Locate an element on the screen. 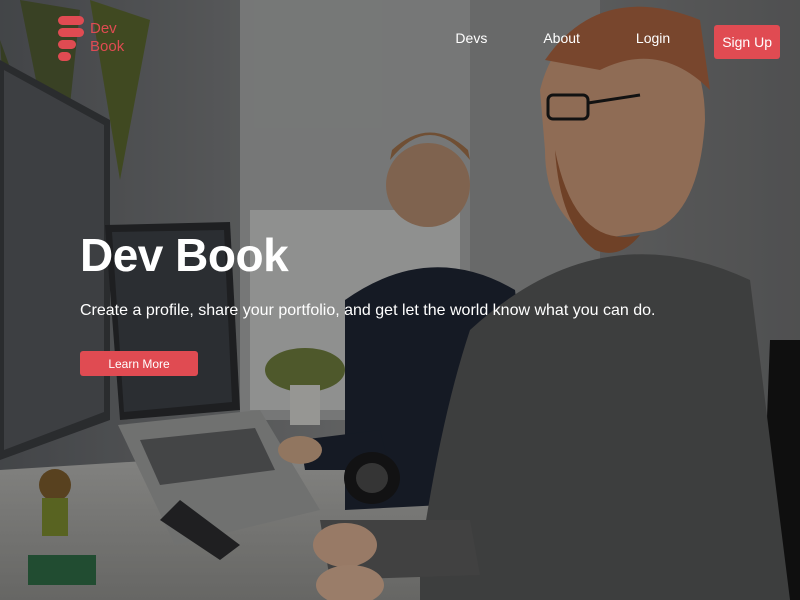  nav-link-about: About is located at coordinates (561, 38).